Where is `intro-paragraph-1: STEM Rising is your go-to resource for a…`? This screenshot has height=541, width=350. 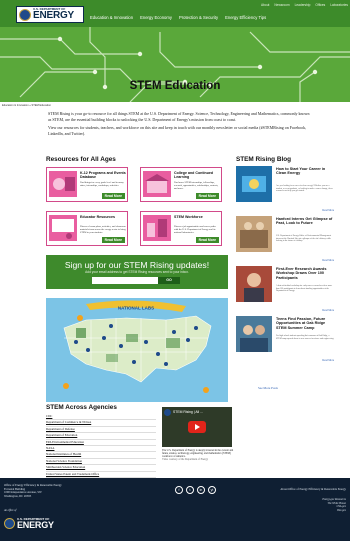 intro-paragraph-1: STEM Rising is your go-to resource for a… is located at coordinates (179, 116).